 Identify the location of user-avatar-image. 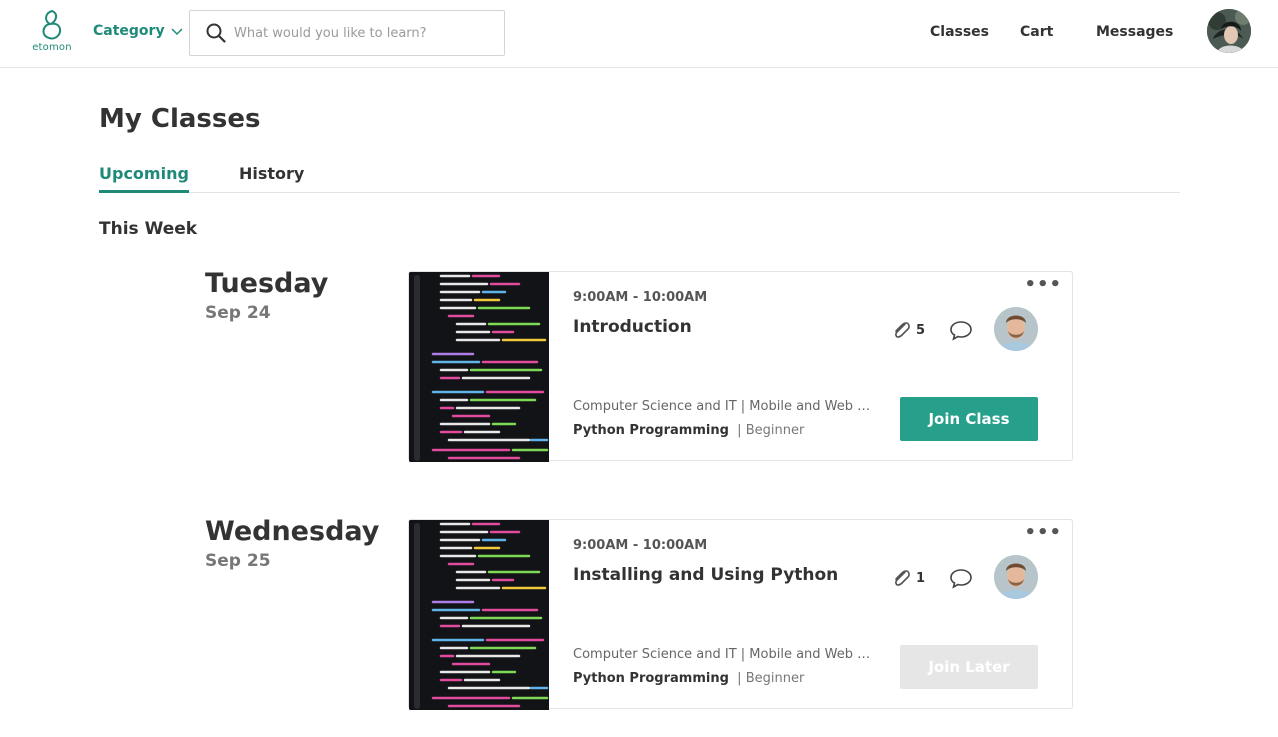
(1229, 31).